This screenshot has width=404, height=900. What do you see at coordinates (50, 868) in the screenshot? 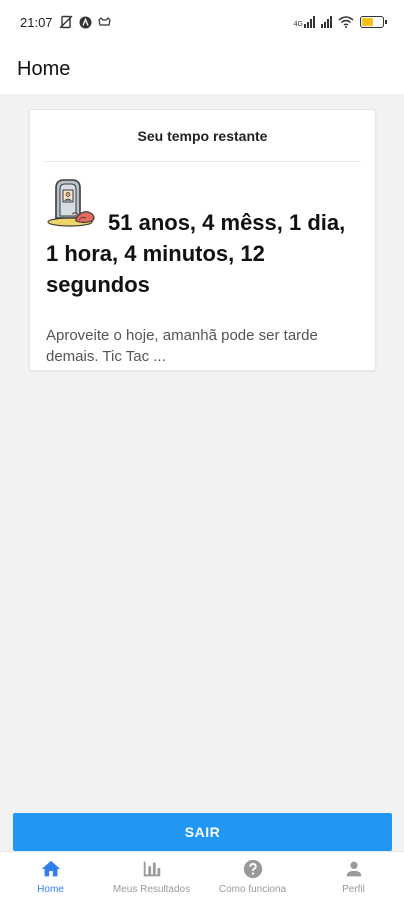
I see `home-icon` at bounding box center [50, 868].